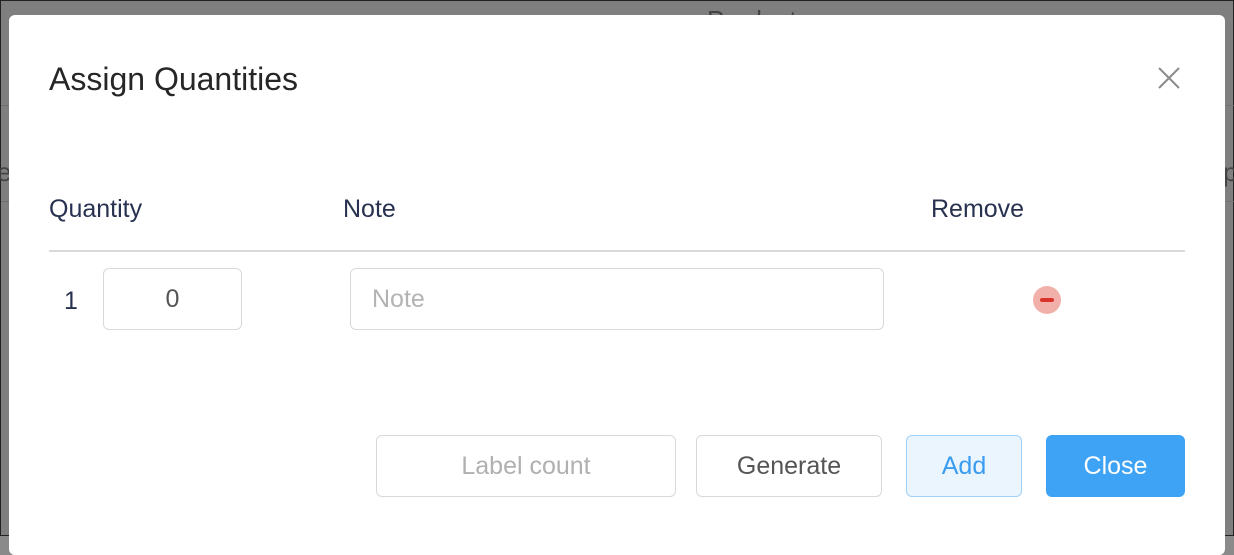 This screenshot has height=555, width=1234. What do you see at coordinates (978, 209) in the screenshot?
I see `remove-column-header: Remove` at bounding box center [978, 209].